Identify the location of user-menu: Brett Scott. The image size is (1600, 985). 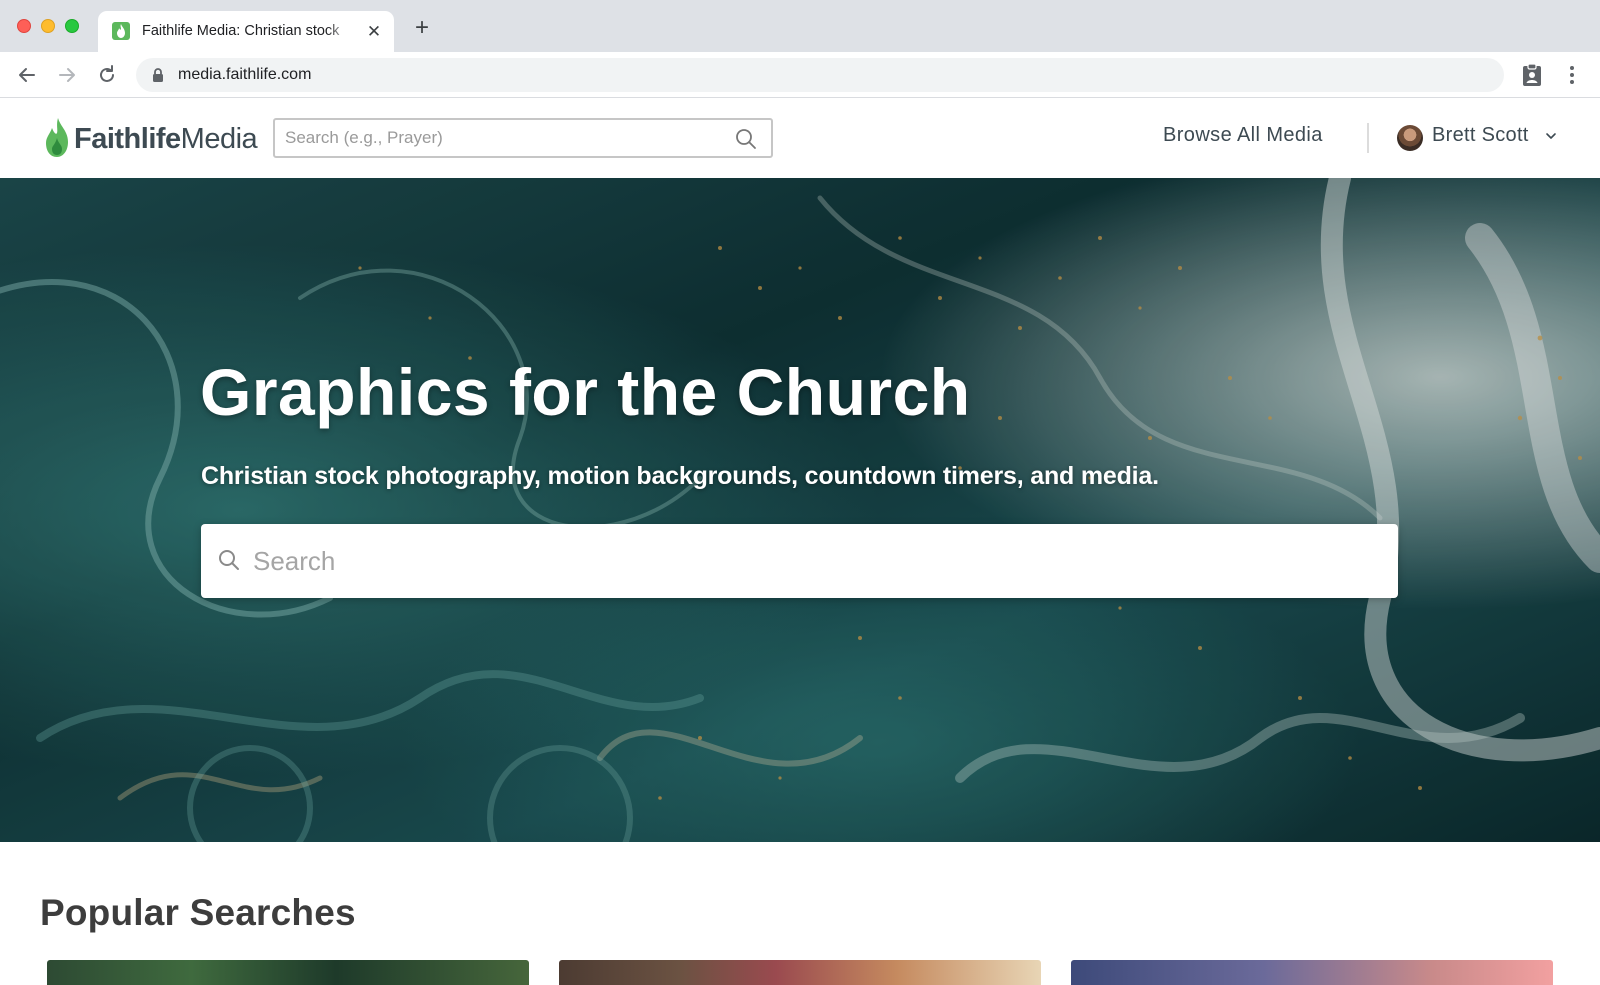
(1479, 138).